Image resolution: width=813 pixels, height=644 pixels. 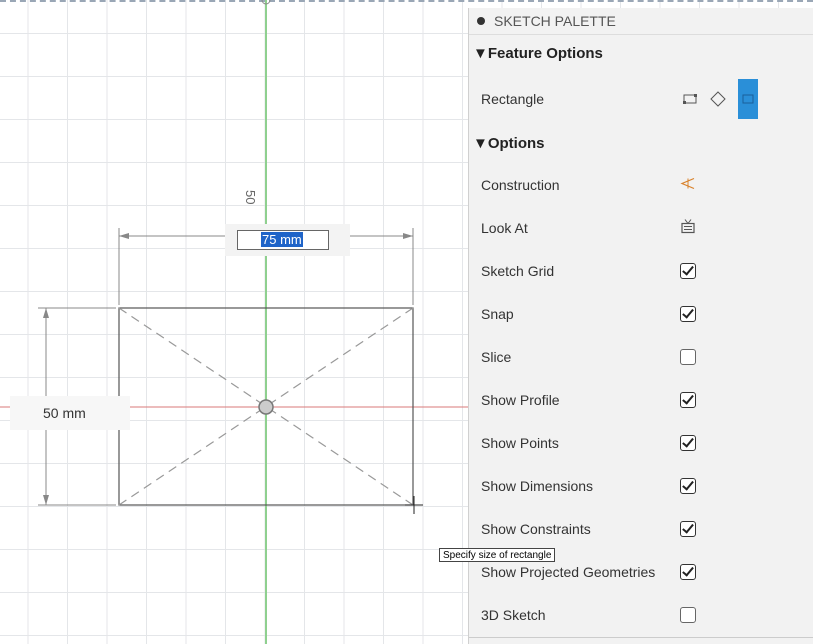 What do you see at coordinates (46, 500) in the screenshot?
I see `arrow-bottom` at bounding box center [46, 500].